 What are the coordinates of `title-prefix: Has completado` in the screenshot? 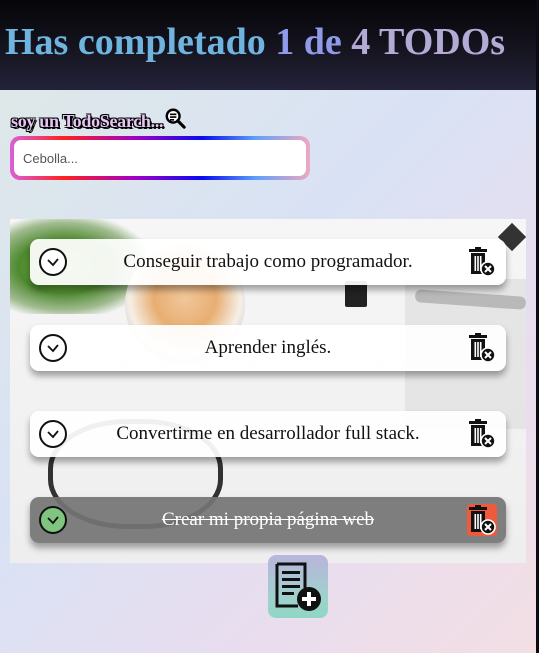 It's located at (135, 42).